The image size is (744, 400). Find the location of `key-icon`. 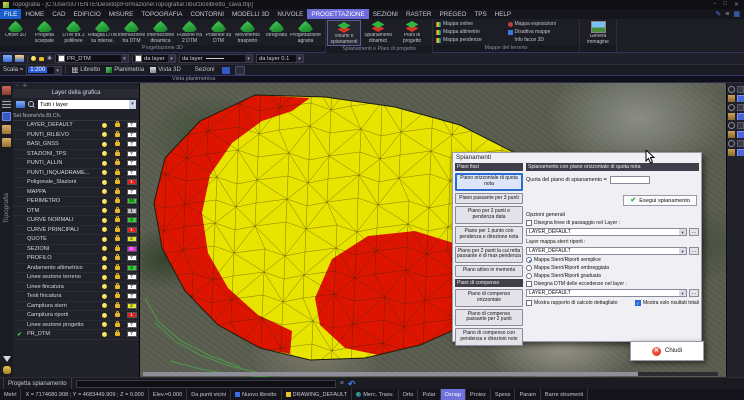

key-icon is located at coordinates (6, 370).